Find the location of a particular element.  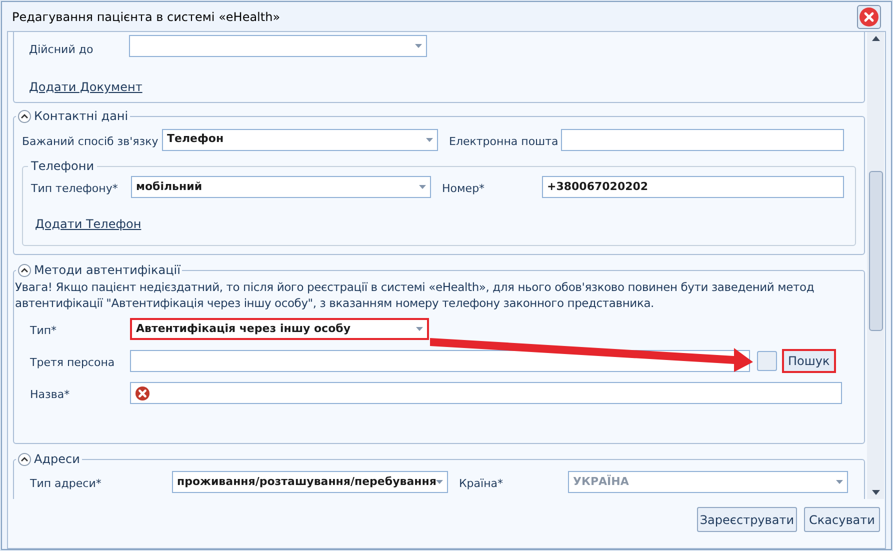

dropdown: проживання/розташування/перебування is located at coordinates (310, 482).